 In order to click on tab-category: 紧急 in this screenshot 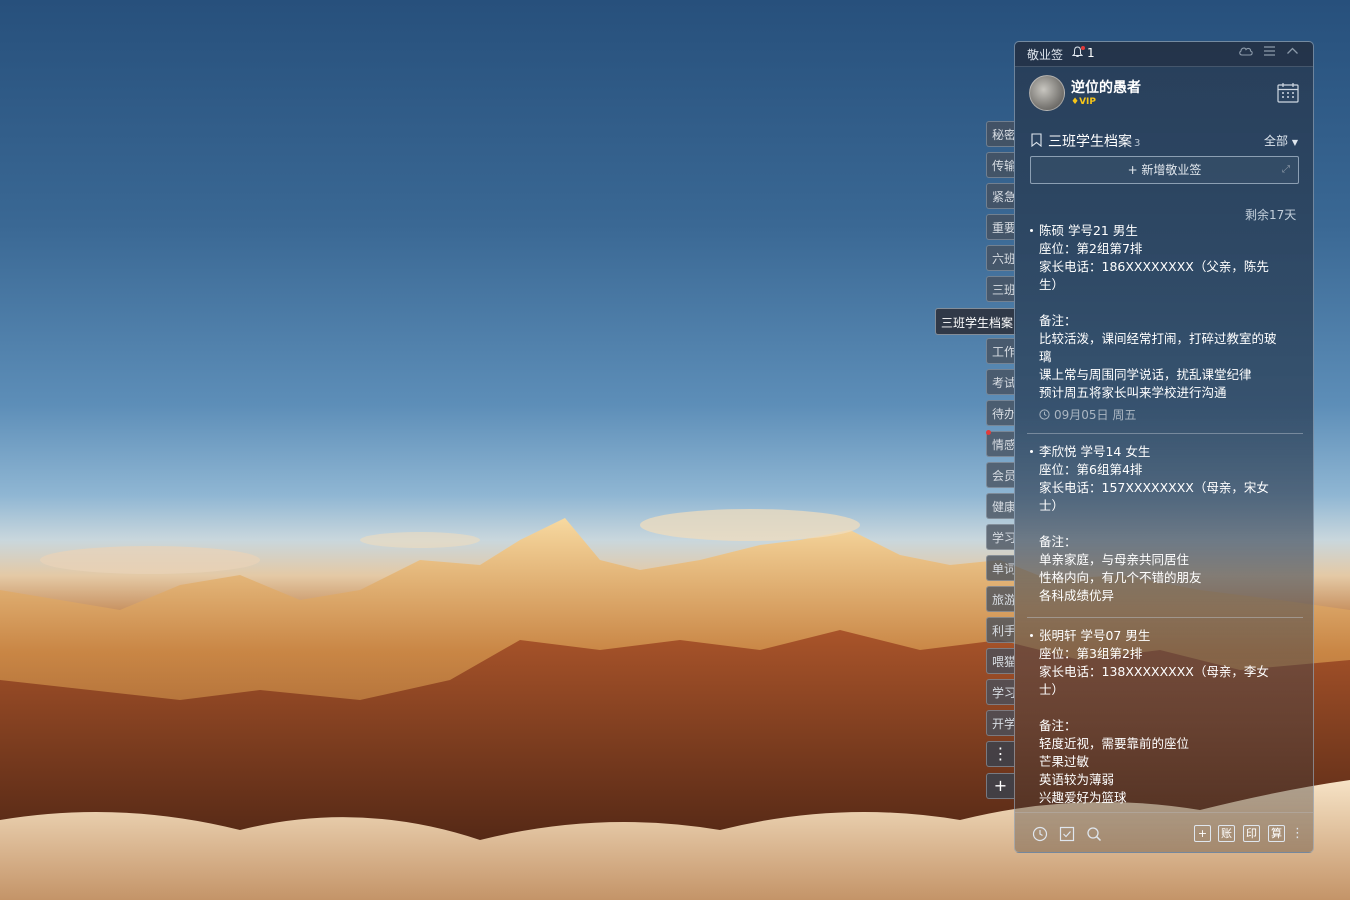, I will do `click(1000, 196)`.